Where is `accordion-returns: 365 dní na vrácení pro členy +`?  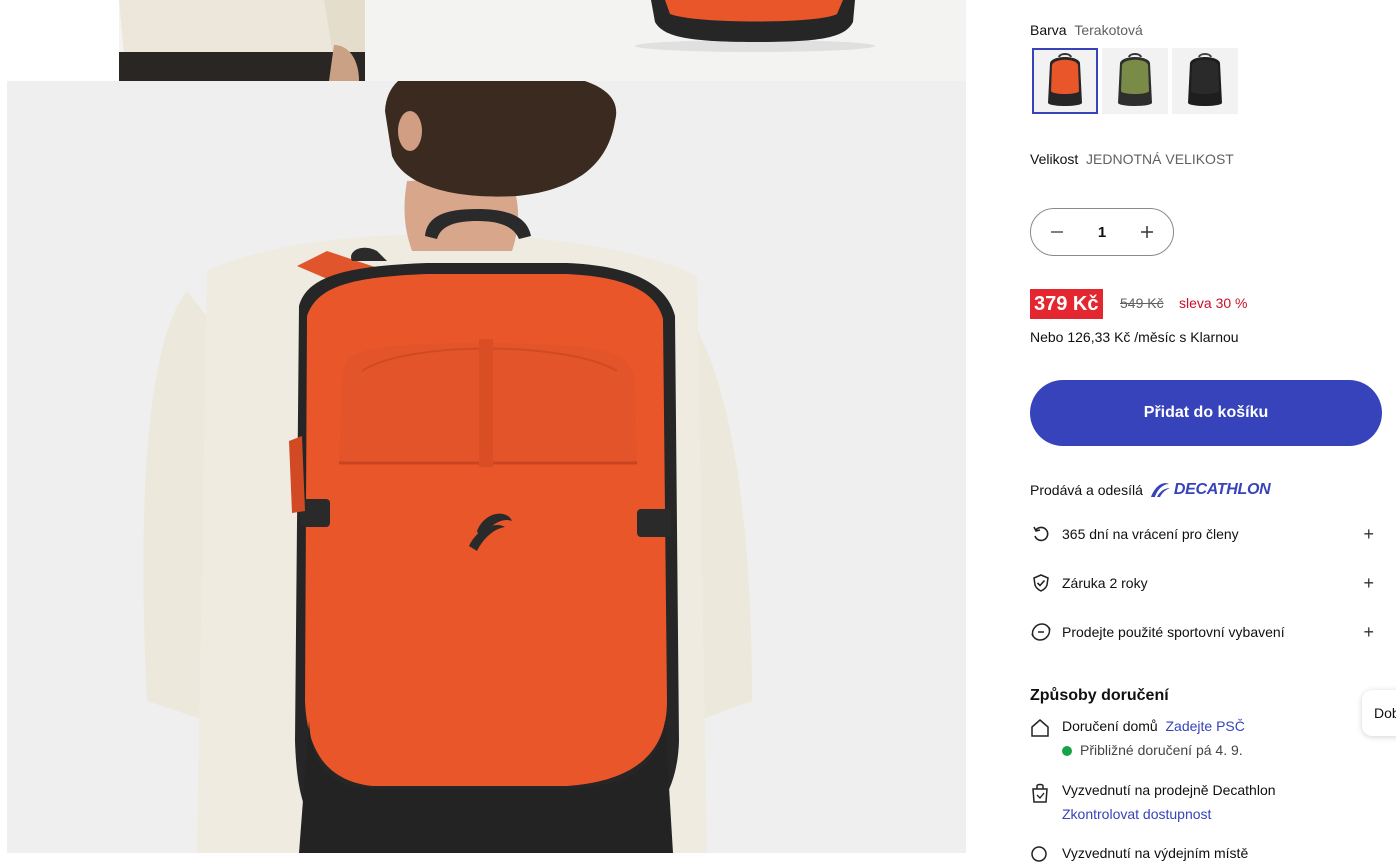 accordion-returns: 365 dní na vrácení pro členy + is located at coordinates (1202, 534).